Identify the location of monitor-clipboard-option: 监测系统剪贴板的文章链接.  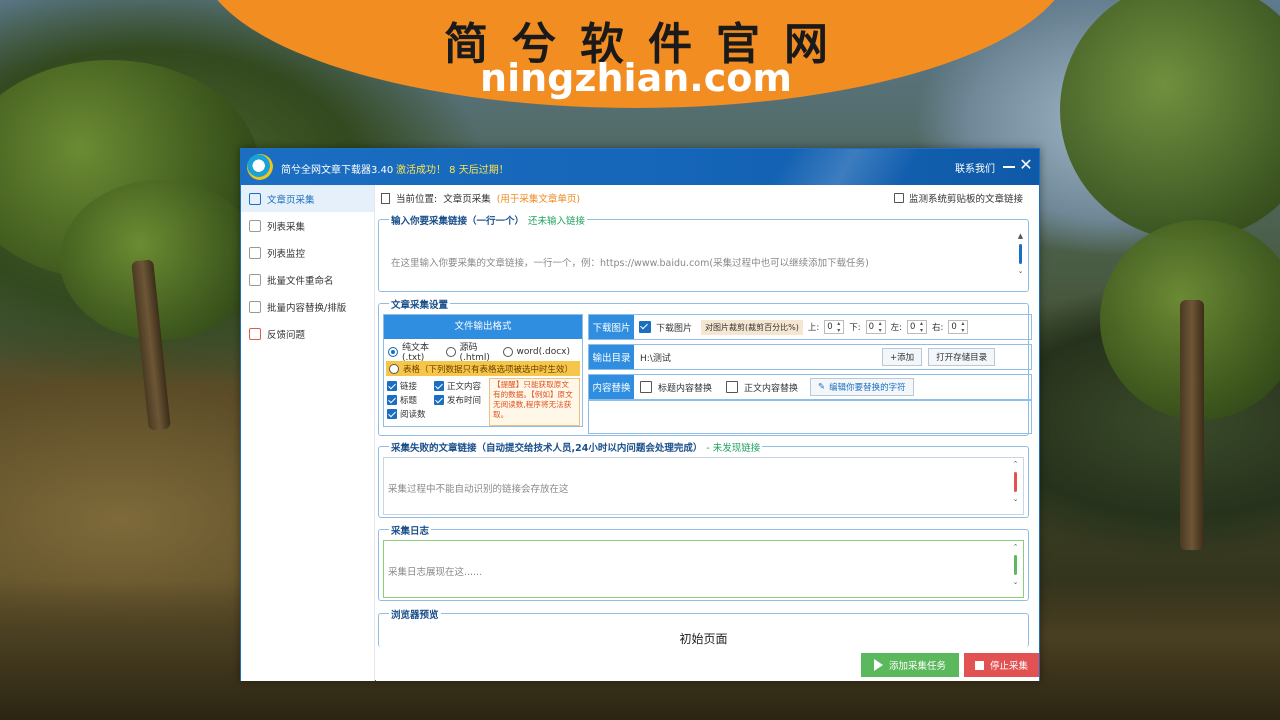
(958, 198).